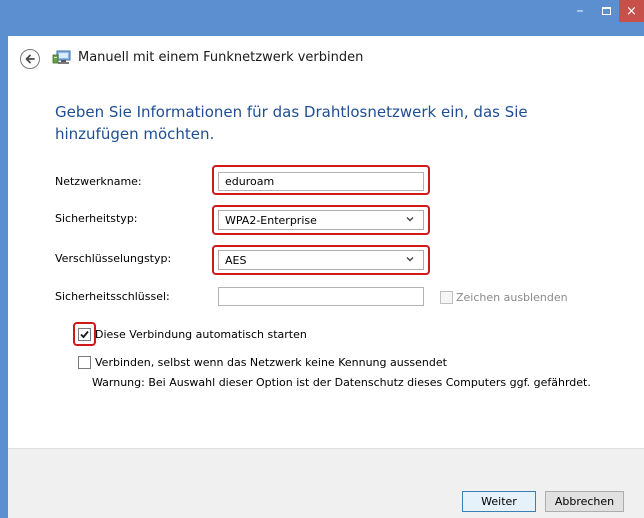 The width and height of the screenshot is (644, 518). I want to click on security-key-label: Sicherheitsschlüssel:, so click(112, 296).